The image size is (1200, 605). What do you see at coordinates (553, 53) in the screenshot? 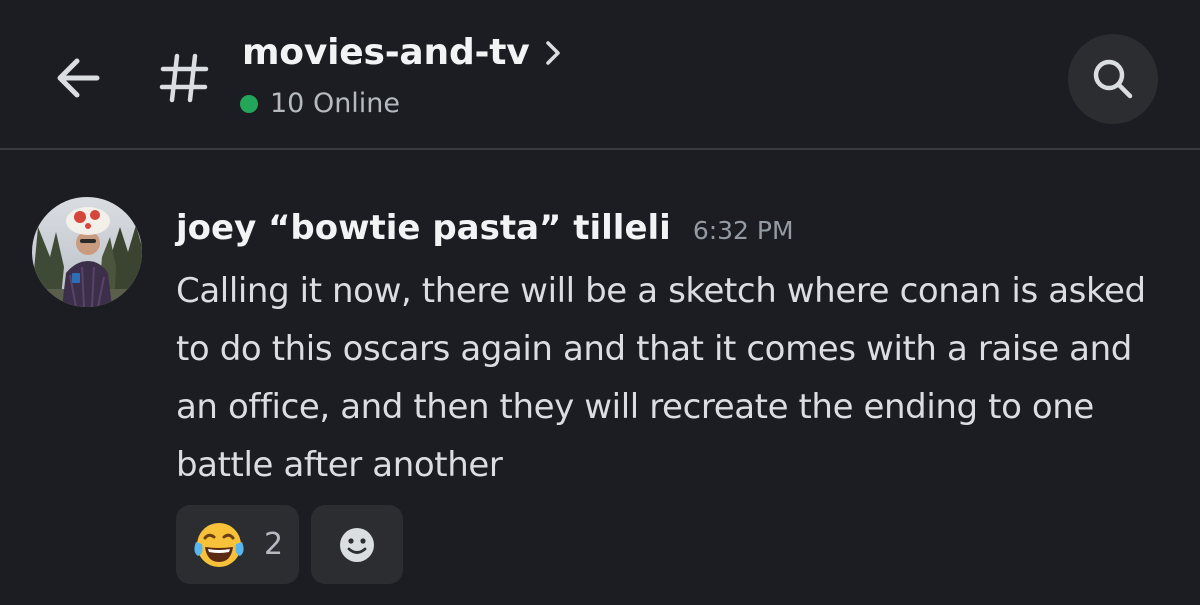
I see `chevron-right-icon` at bounding box center [553, 53].